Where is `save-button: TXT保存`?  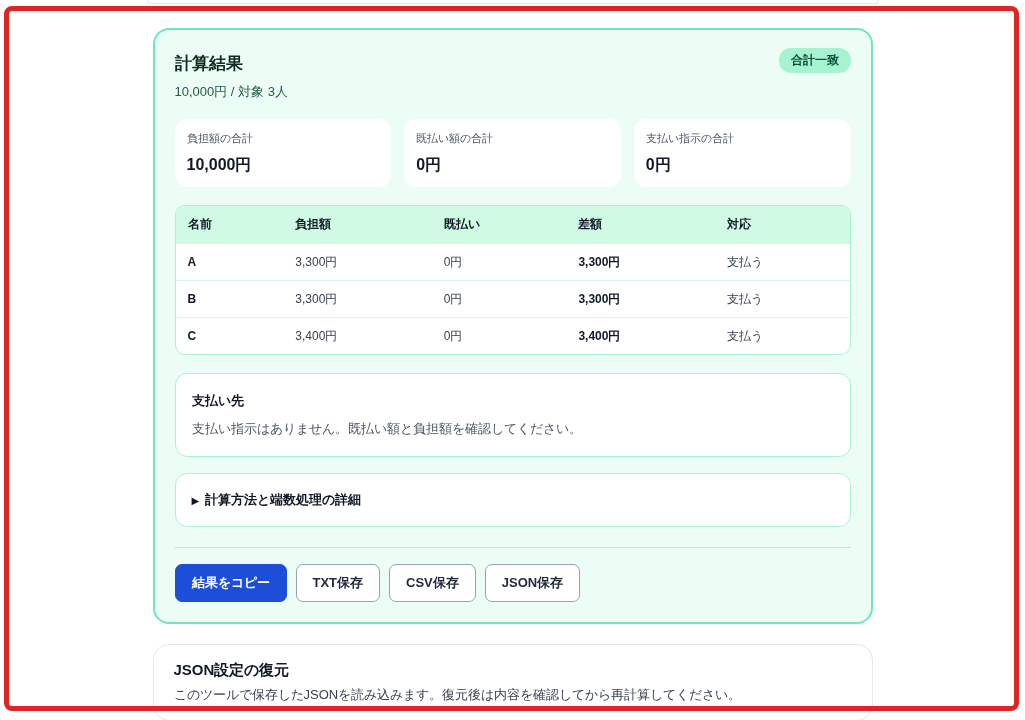 save-button: TXT保存 is located at coordinates (338, 583).